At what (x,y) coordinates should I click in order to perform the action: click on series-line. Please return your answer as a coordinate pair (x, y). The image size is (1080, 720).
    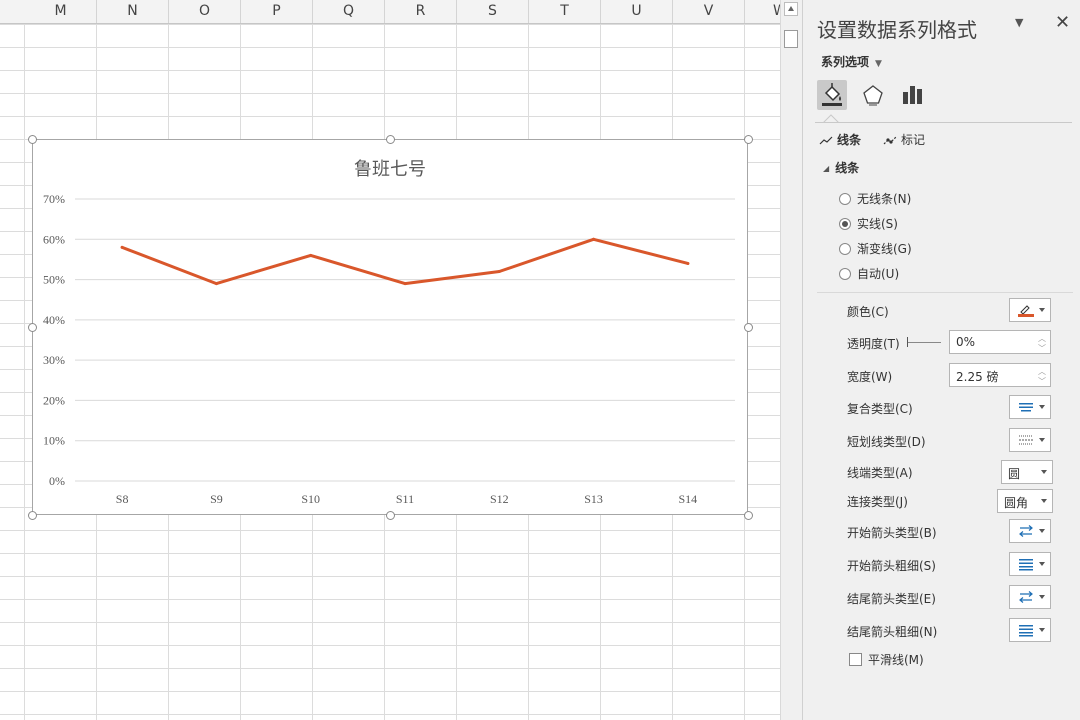
    Looking at the image, I should click on (405, 261).